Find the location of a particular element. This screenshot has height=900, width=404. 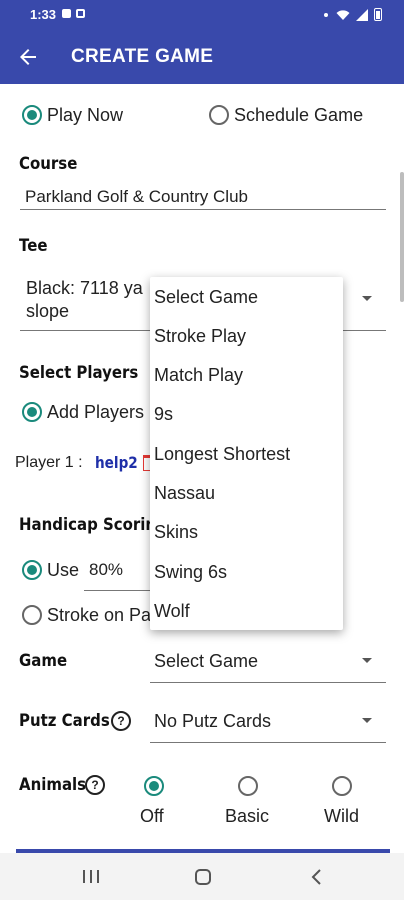

status-time: 1:33 is located at coordinates (43, 14).